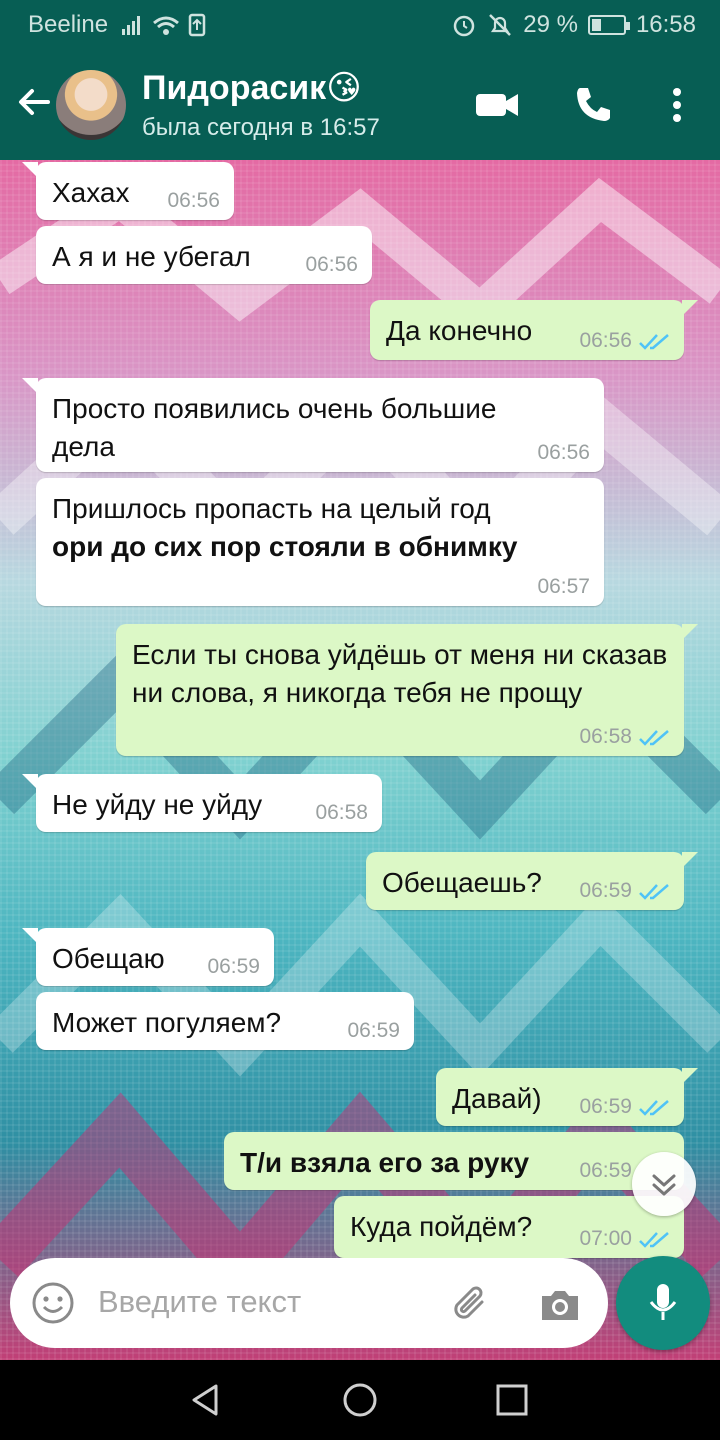  What do you see at coordinates (665, 24) in the screenshot?
I see `clock: 16:58` at bounding box center [665, 24].